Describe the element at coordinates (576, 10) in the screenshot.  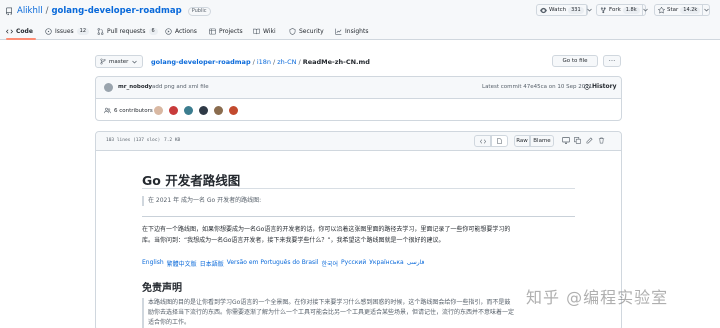
I see `watch-count: 331` at that location.